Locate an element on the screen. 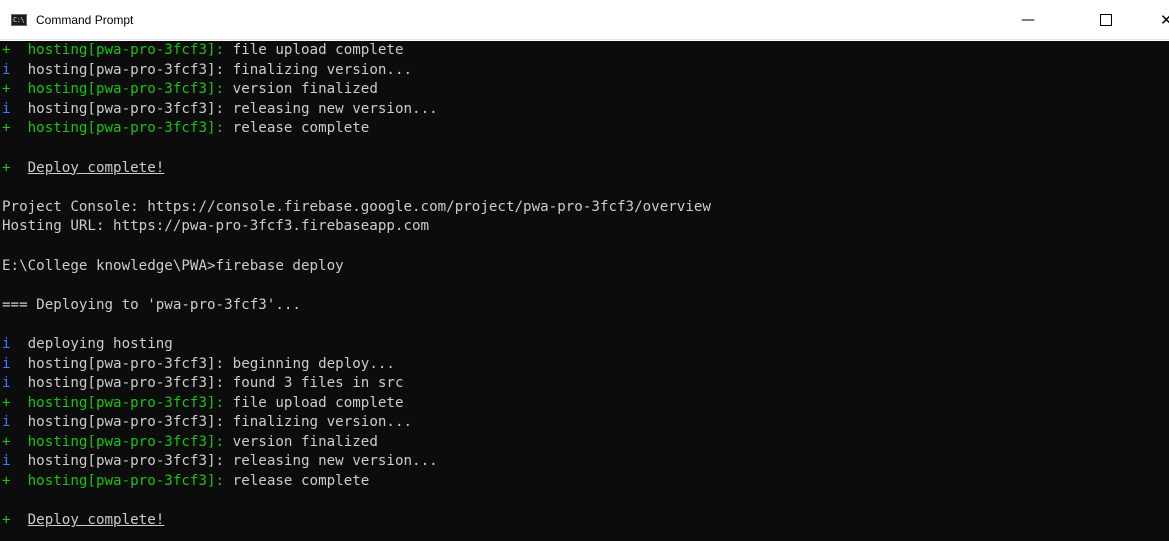 Image resolution: width=1169 pixels, height=541 pixels. console-line: i deploying hosting is located at coordinates (585, 345).